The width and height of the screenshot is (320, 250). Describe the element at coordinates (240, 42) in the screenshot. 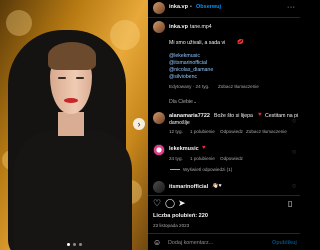

I see `kiss-emoji: 💋` at that location.